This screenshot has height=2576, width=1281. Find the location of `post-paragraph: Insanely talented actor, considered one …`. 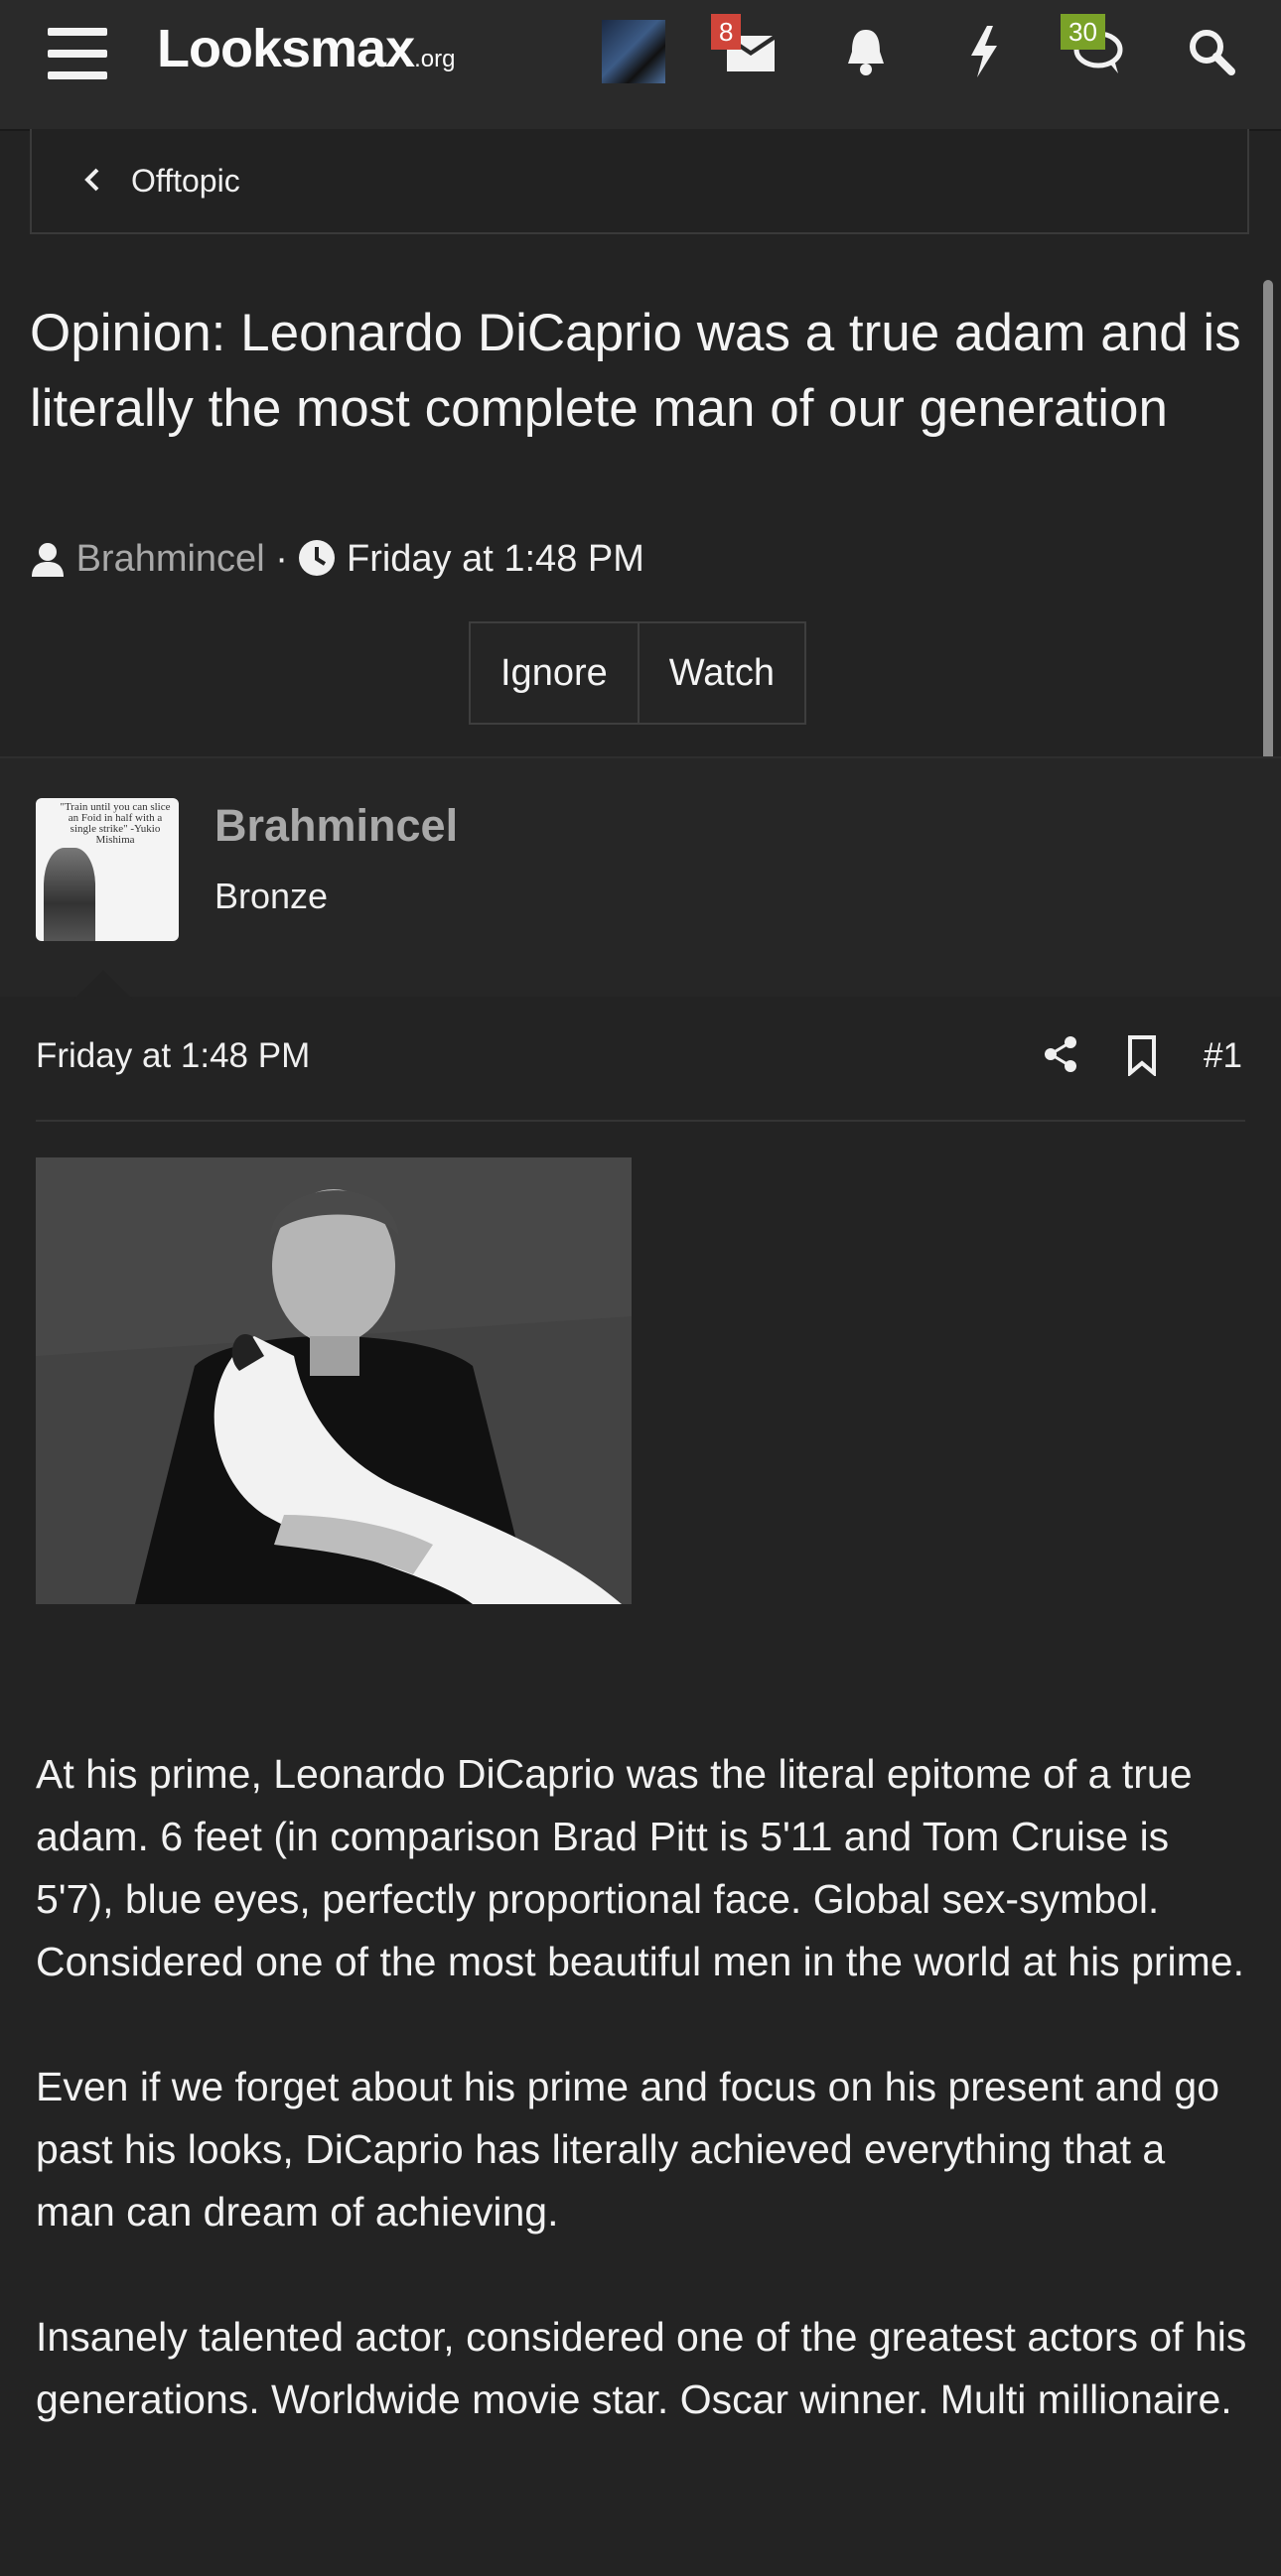

post-paragraph: Insanely talented actor, considered one … is located at coordinates (641, 2368).